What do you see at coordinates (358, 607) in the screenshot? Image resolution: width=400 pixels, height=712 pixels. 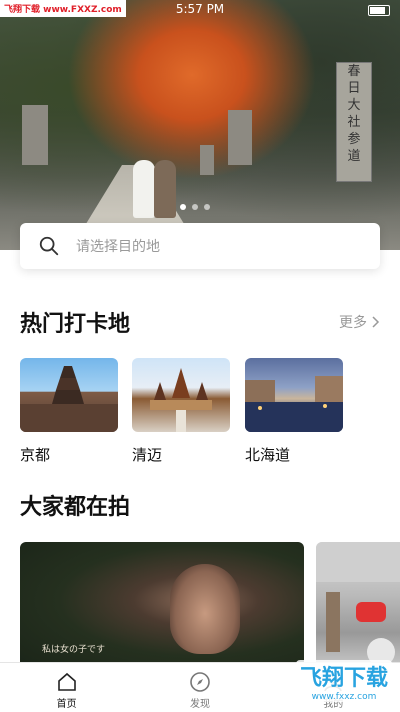 I see `feed-photo` at bounding box center [358, 607].